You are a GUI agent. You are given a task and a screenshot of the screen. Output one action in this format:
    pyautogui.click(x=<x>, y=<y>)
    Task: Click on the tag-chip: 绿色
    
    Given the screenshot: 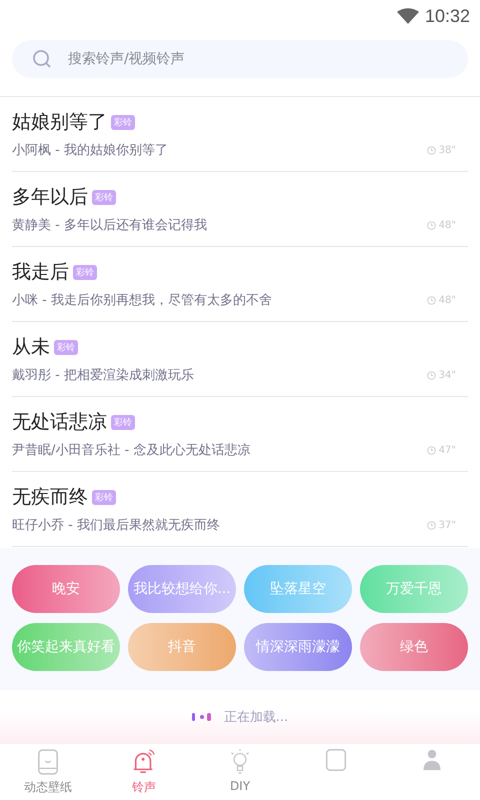 What is the action you would take?
    pyautogui.click(x=414, y=647)
    